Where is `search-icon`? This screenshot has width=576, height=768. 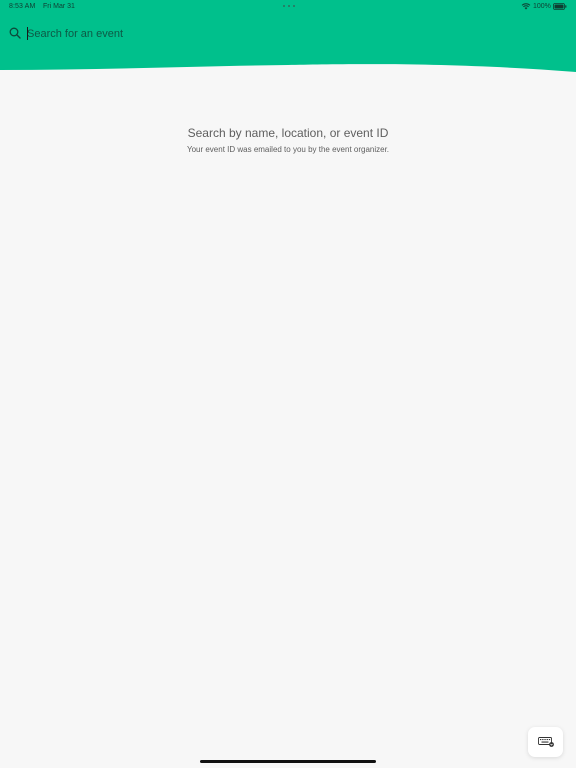 search-icon is located at coordinates (15, 33).